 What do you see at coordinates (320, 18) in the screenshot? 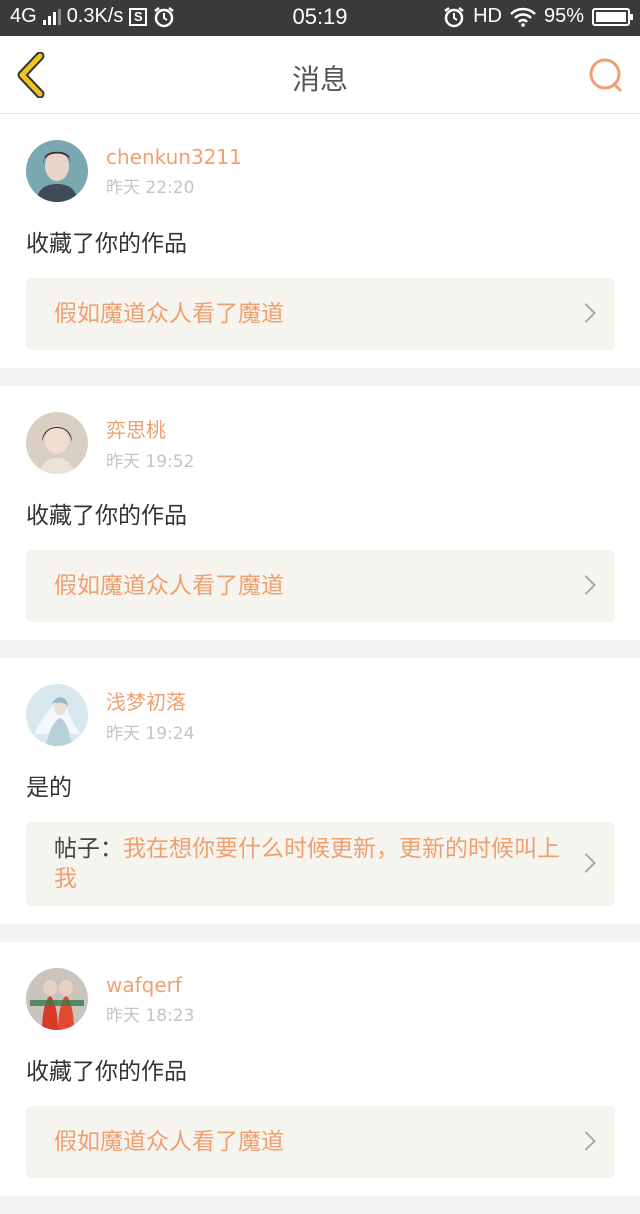
I see `status-bar: 4G 0.3K/s S 05:19 HD 95%` at bounding box center [320, 18].